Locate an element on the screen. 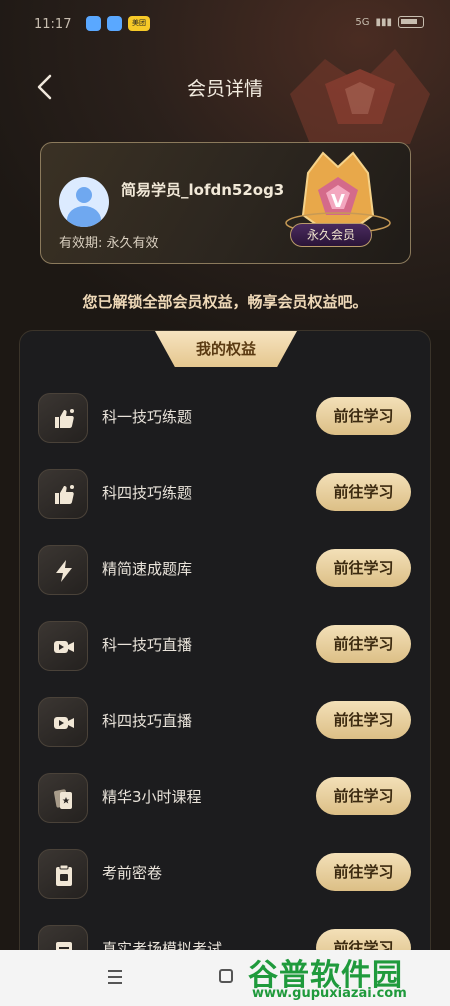 The width and height of the screenshot is (450, 1006). member-card: 简易学员_lofdn52og3 有效期: 永久有效 V 永久会员 is located at coordinates (225, 203).